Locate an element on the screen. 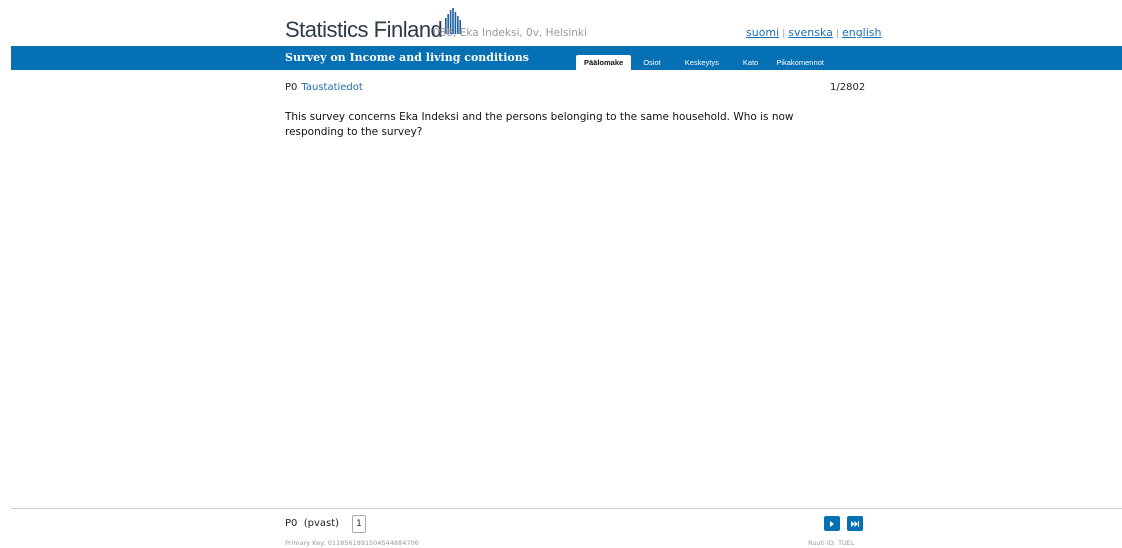 The height and width of the screenshot is (548, 1122). language-switcher: suomi | svenska | english is located at coordinates (814, 32).